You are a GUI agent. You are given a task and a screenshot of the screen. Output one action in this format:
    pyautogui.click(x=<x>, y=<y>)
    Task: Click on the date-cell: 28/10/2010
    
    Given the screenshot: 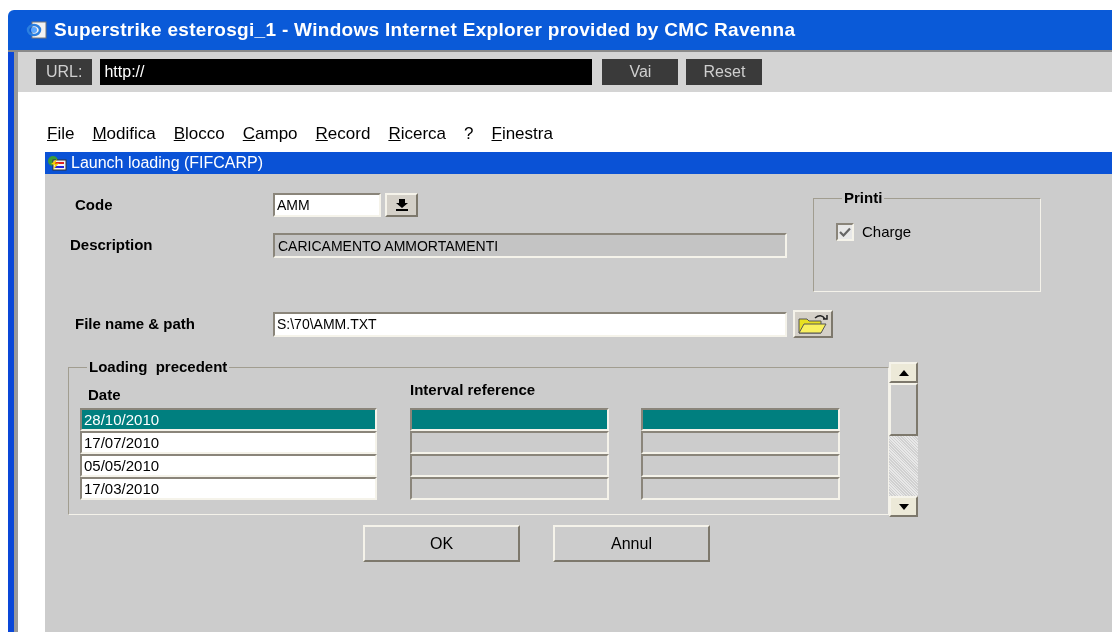 What is the action you would take?
    pyautogui.click(x=228, y=419)
    